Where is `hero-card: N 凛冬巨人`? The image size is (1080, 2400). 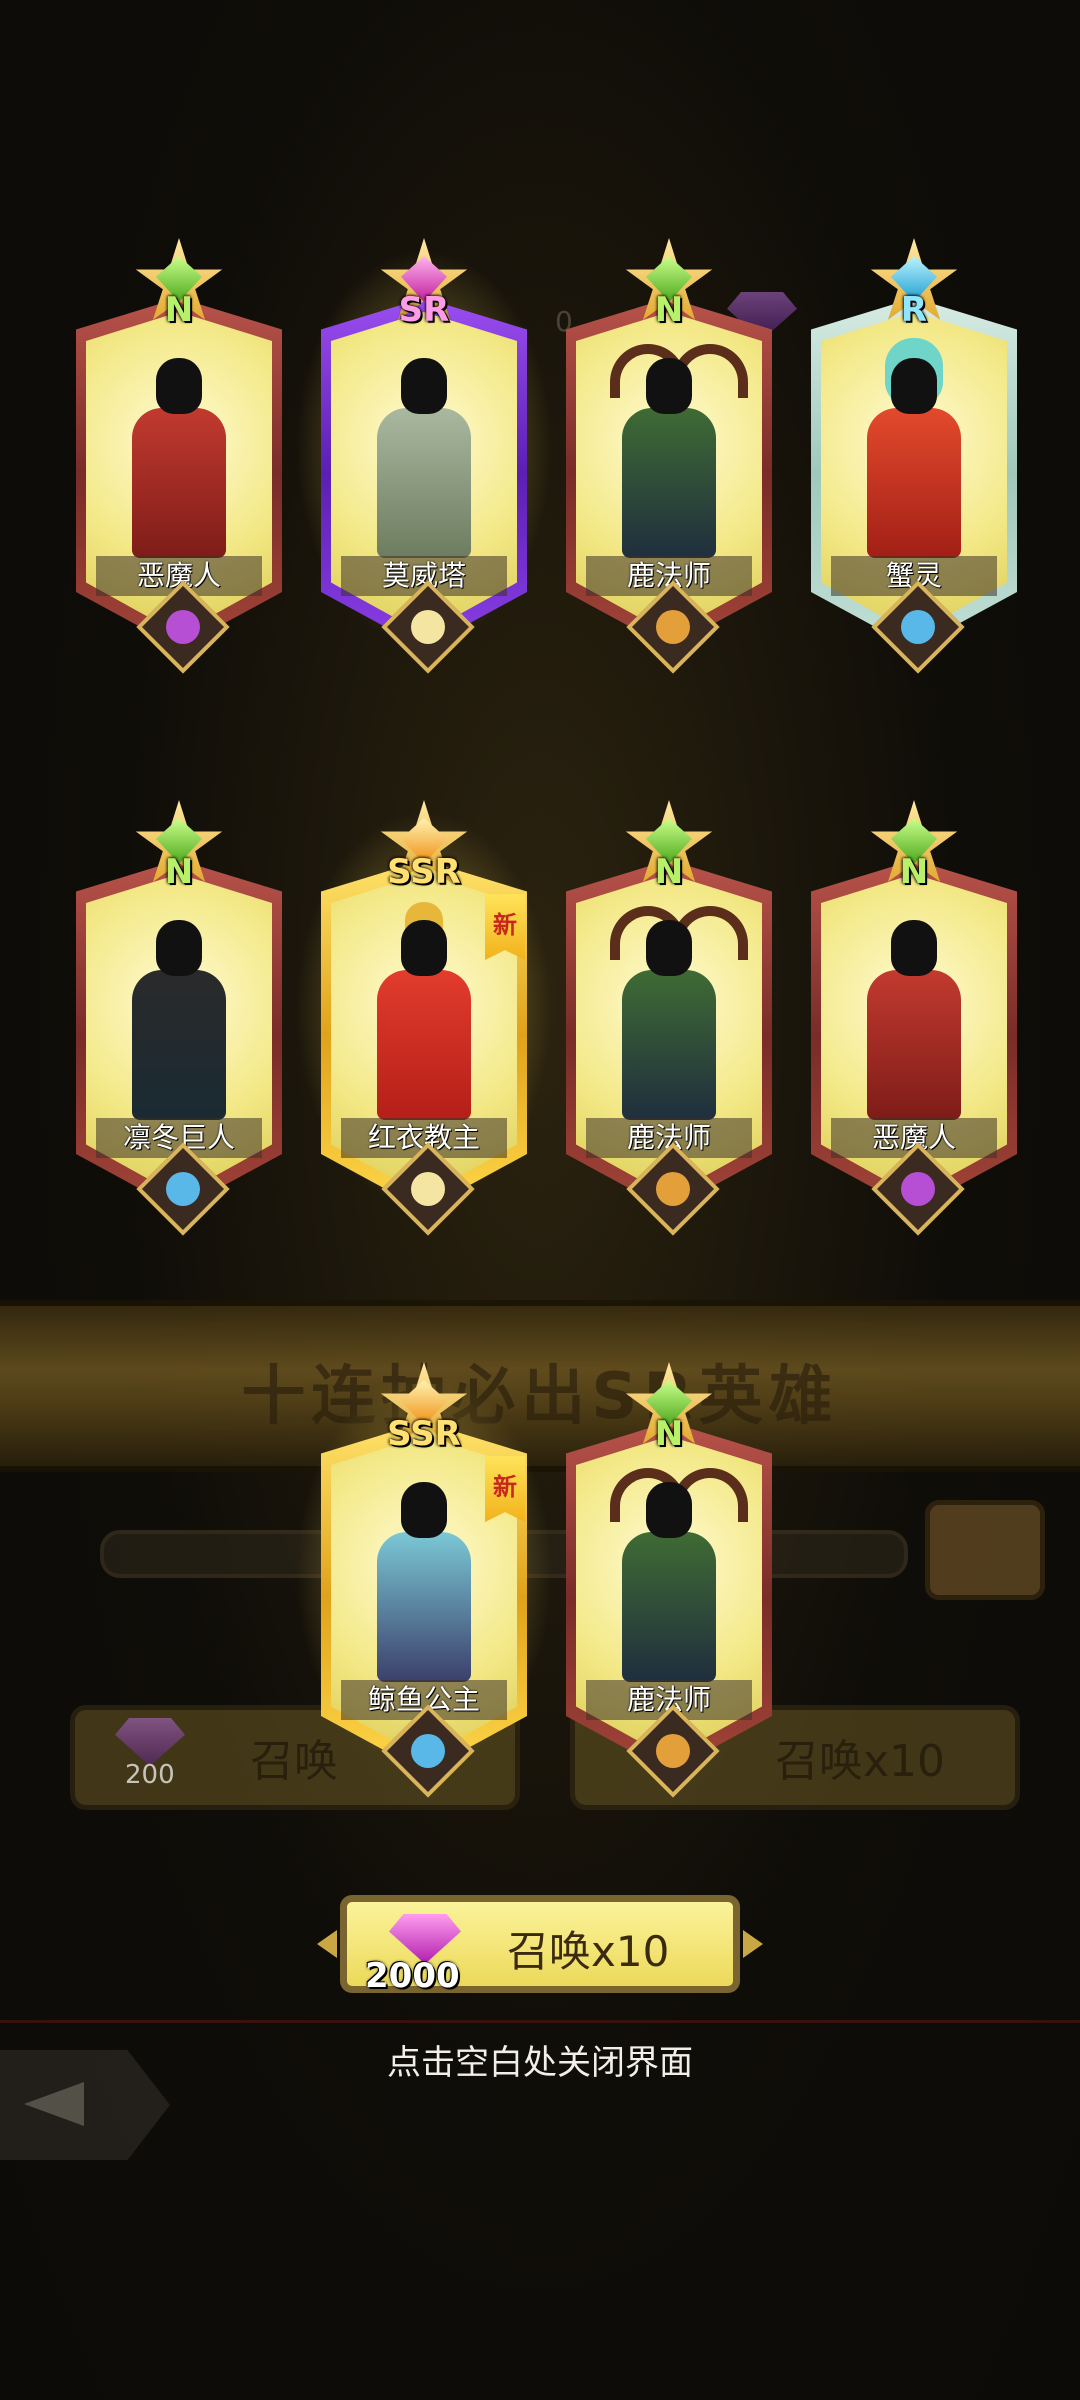
hero-card: N 凛冬巨人 is located at coordinates (179, 1018).